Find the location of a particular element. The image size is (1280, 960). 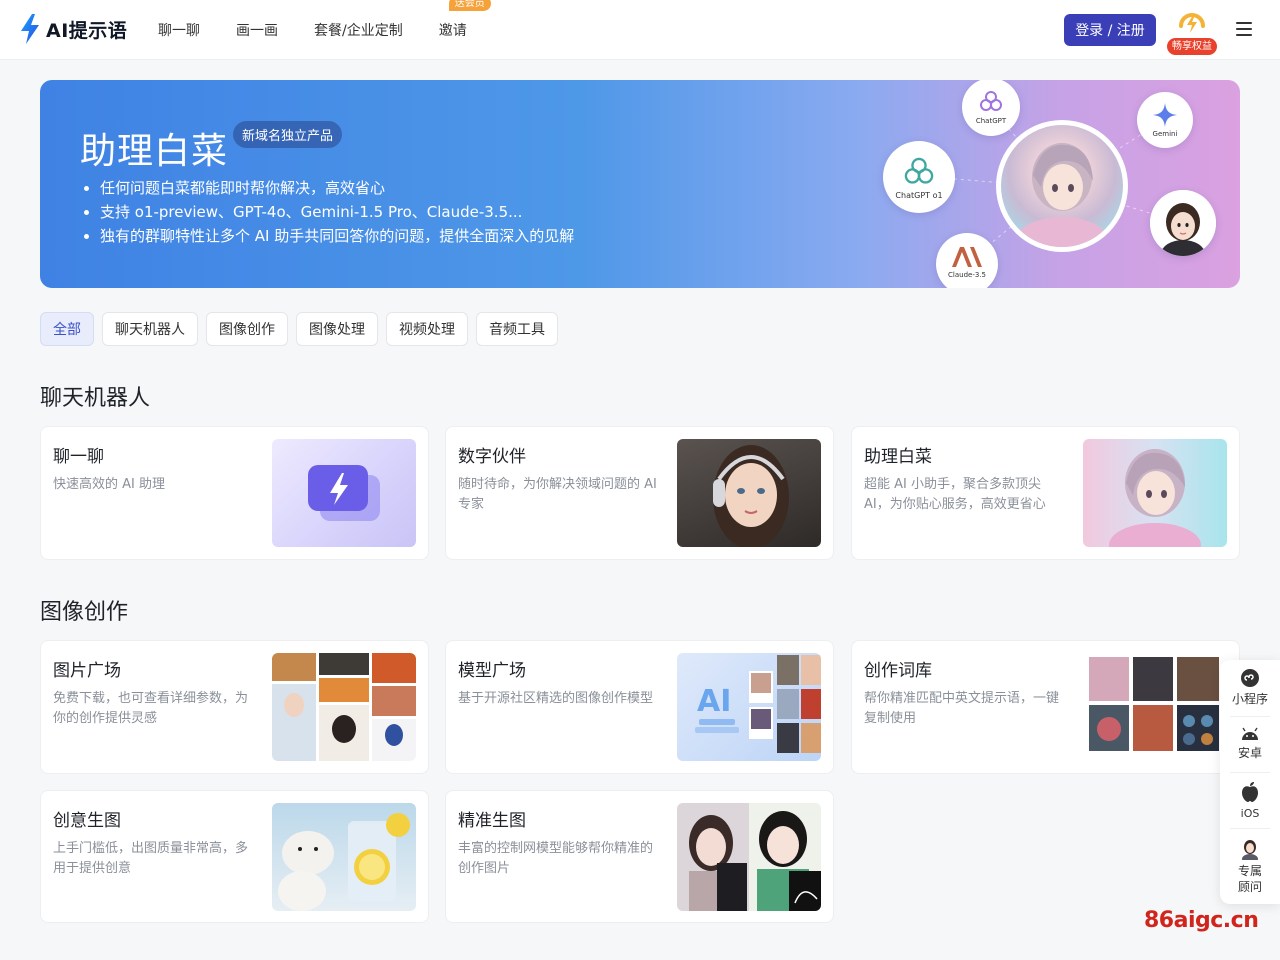

assistant-avatar-small is located at coordinates (1183, 223).